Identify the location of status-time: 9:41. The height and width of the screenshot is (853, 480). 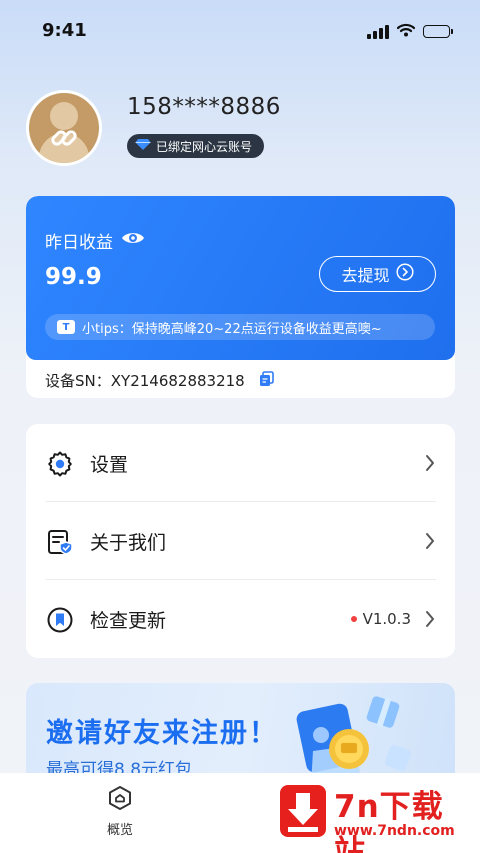
(64, 30).